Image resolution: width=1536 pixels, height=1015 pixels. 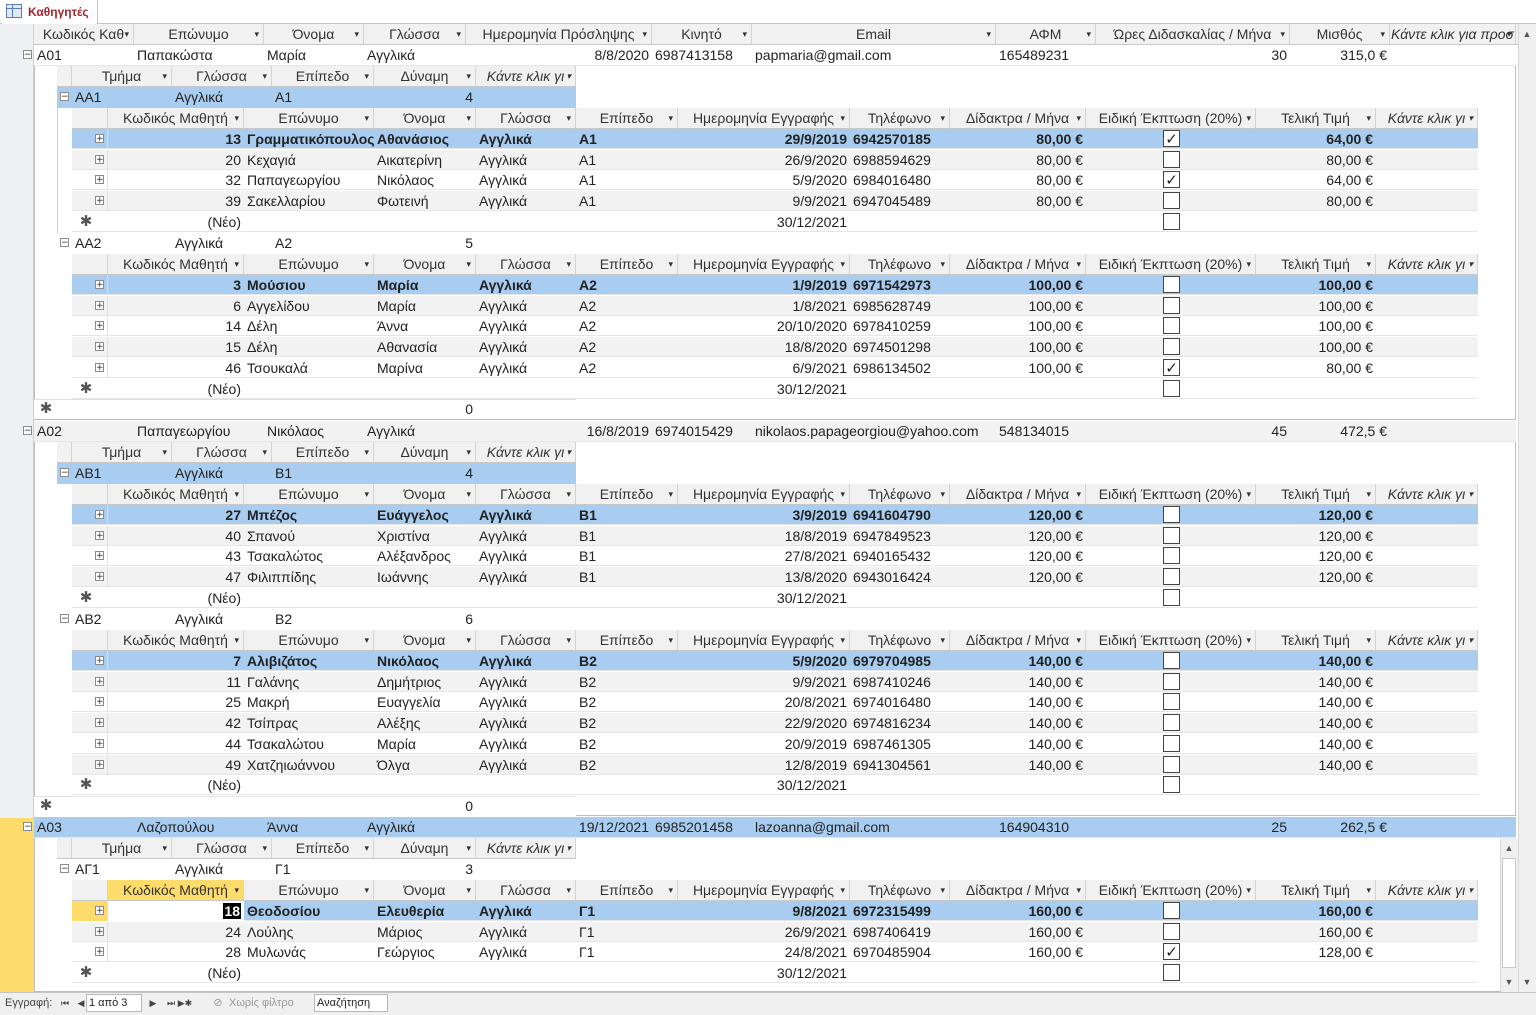 What do you see at coordinates (900, 306) in the screenshot?
I see `student-phone-cell: 6985628749` at bounding box center [900, 306].